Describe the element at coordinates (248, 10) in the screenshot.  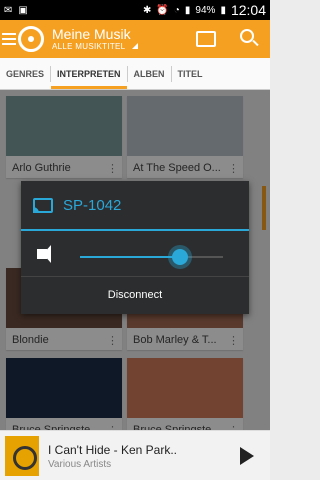
I see `clock: 12:04` at that location.